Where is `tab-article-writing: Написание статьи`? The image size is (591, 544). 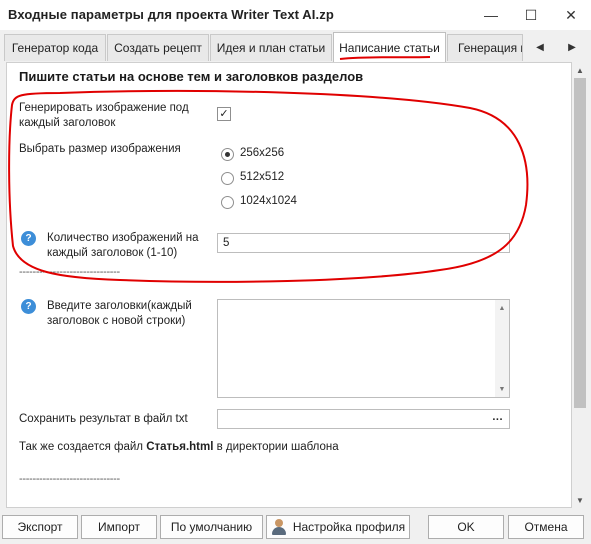 tab-article-writing: Написание статьи is located at coordinates (389, 47).